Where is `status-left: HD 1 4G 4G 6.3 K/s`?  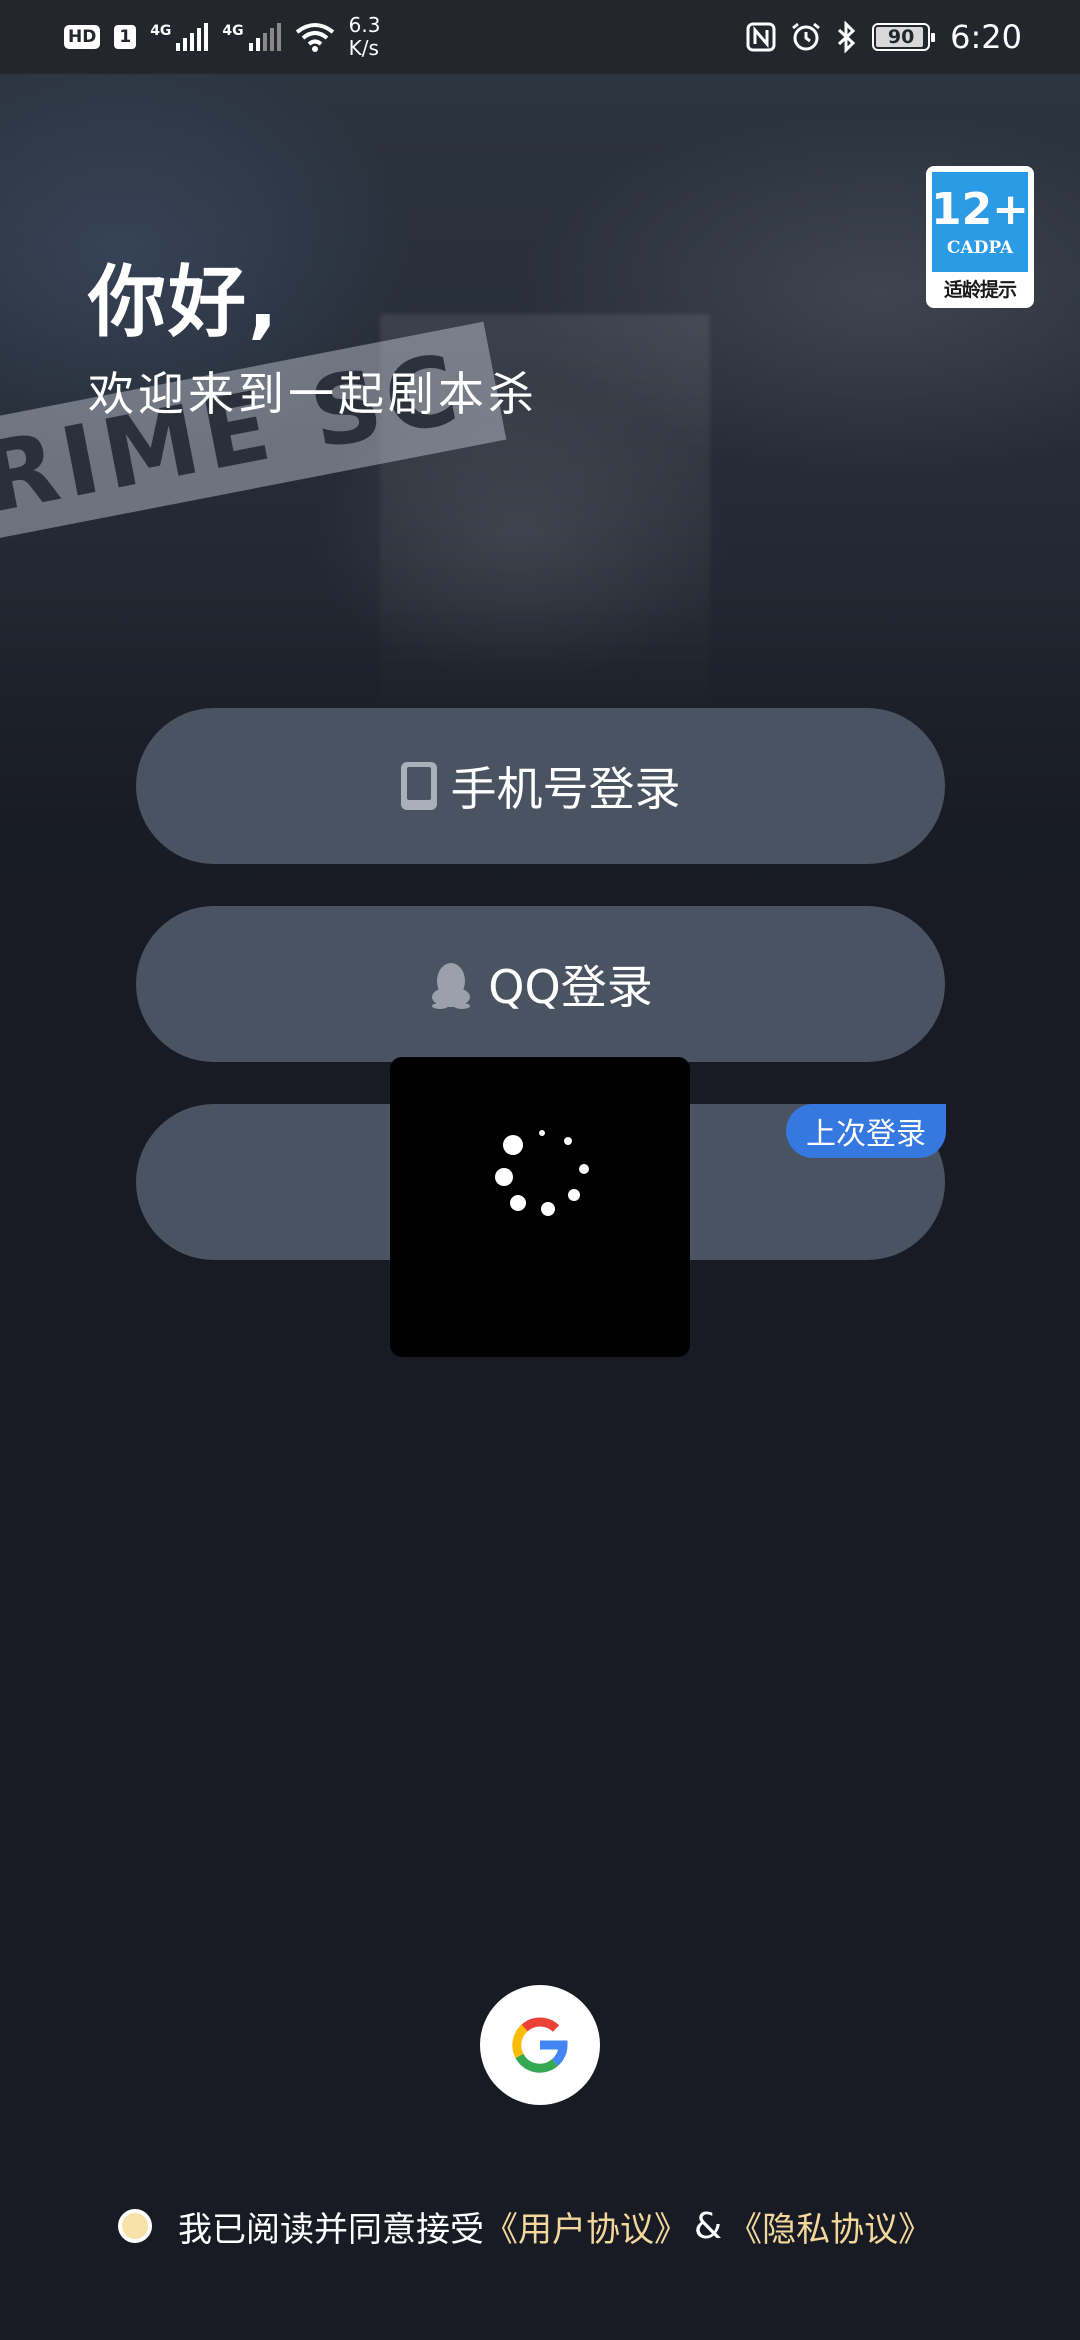 status-left: HD 1 4G 4G 6.3 K/s is located at coordinates (222, 37).